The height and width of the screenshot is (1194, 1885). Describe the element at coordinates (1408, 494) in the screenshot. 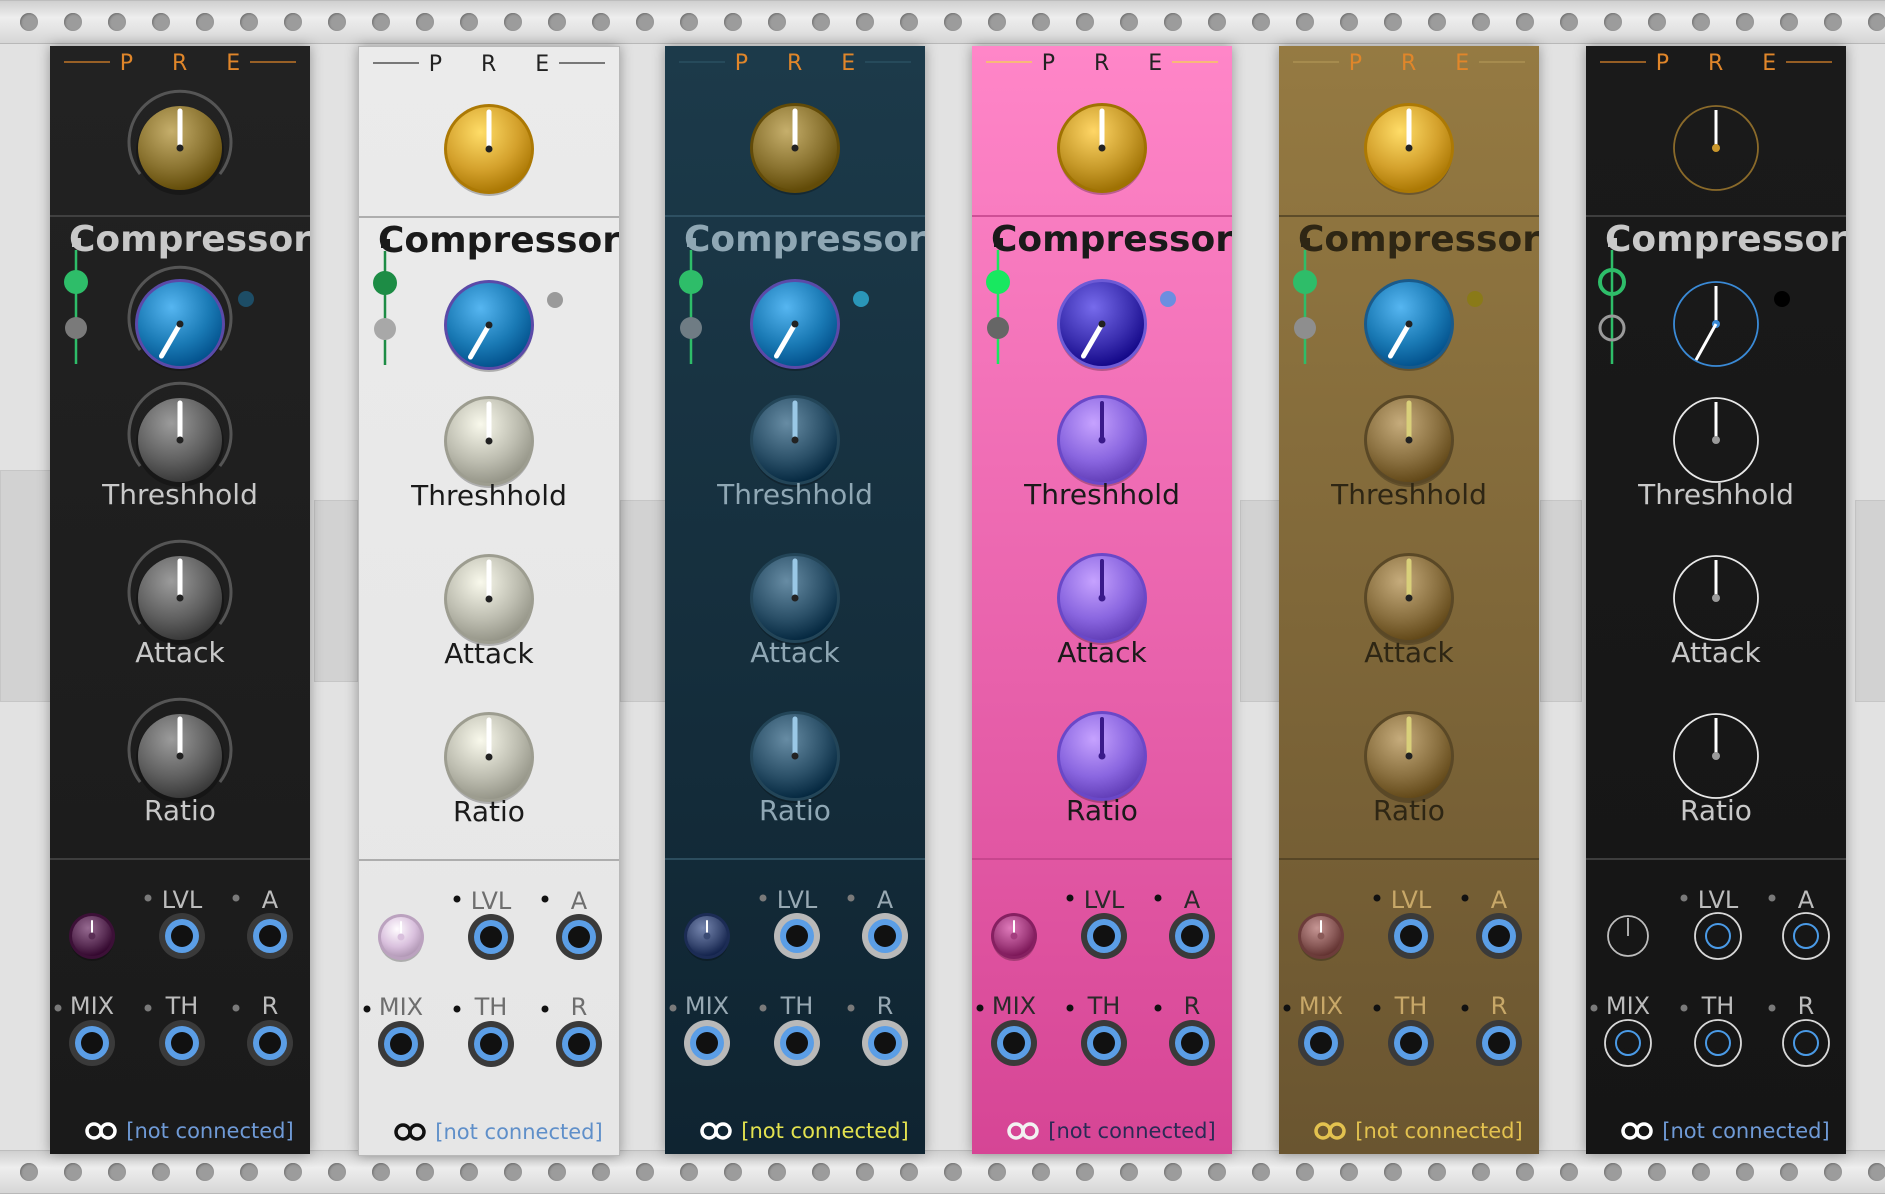

I see `threshold-label: Threshhold` at that location.